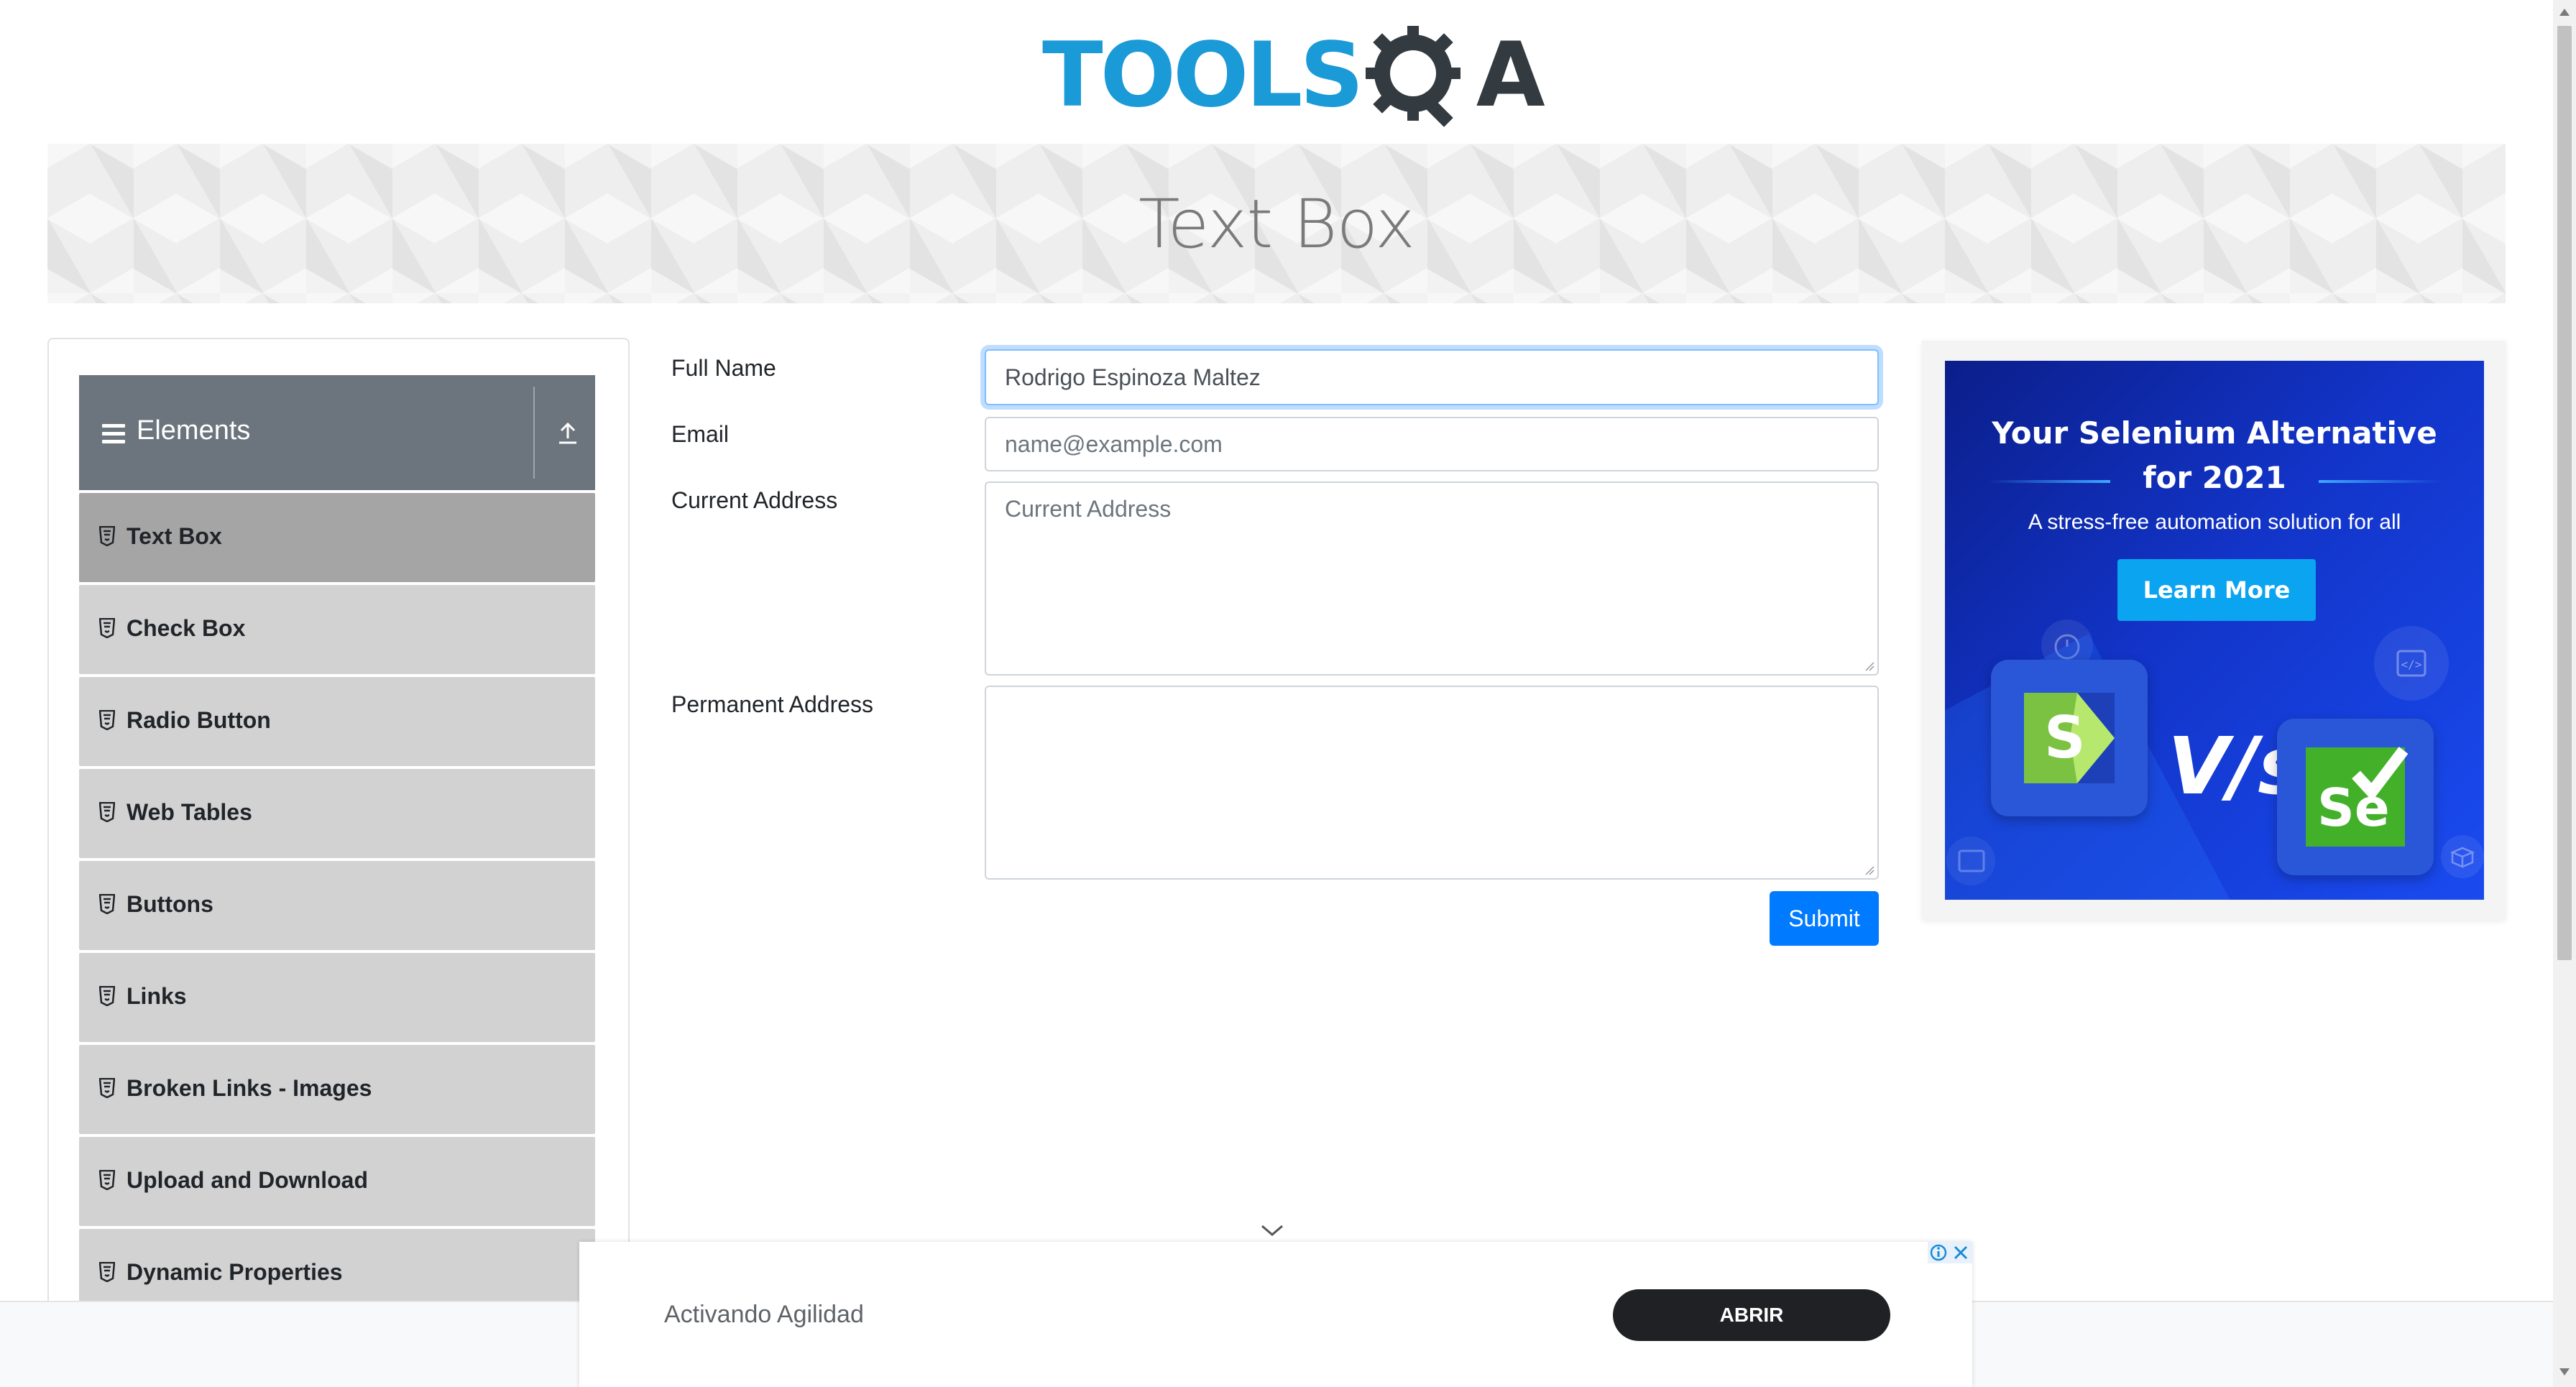 The height and width of the screenshot is (1387, 2576). I want to click on scroll-up-icon, so click(2564, 12).